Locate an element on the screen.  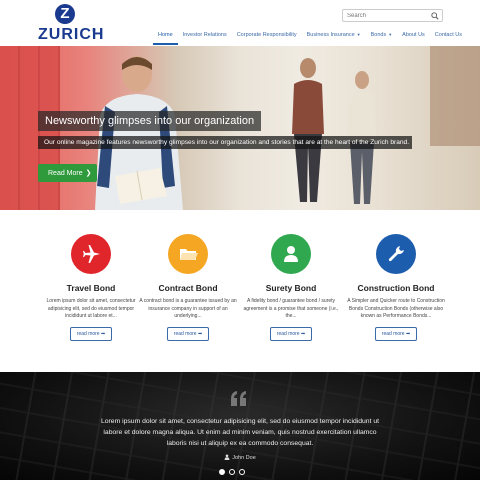
nav-bonds: Bonds ▼ is located at coordinates (382, 37).